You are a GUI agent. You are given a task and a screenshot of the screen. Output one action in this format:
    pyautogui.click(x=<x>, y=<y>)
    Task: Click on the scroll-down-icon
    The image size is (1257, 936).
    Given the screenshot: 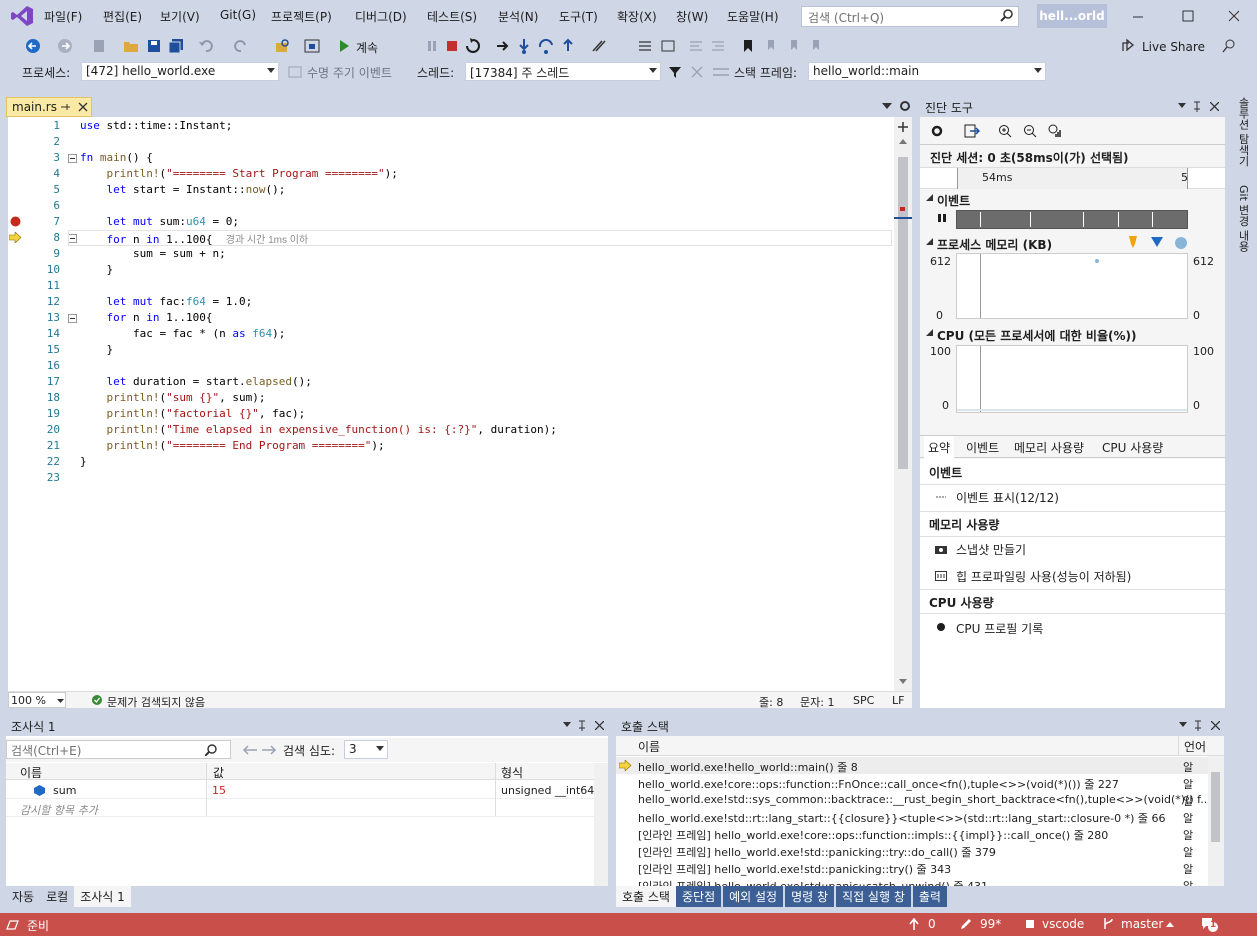 What is the action you would take?
    pyautogui.click(x=903, y=681)
    